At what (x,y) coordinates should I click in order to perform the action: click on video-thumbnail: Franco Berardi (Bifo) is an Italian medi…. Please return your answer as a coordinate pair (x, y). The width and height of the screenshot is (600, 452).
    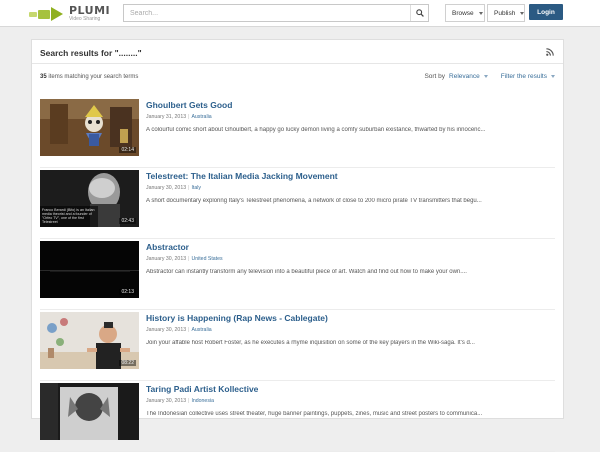
    Looking at the image, I should click on (89, 198).